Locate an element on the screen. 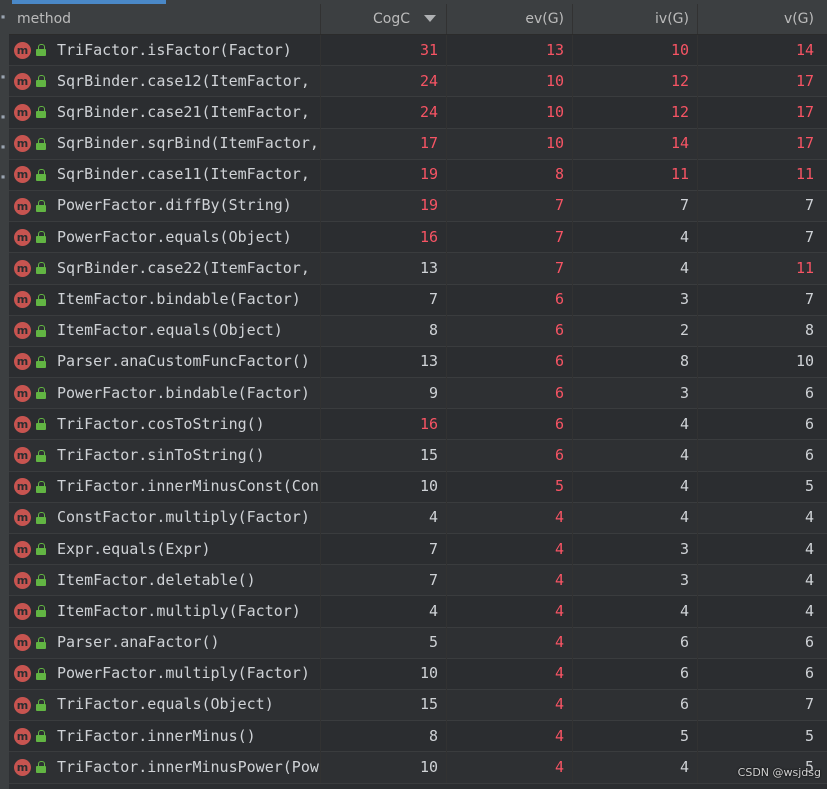 This screenshot has width=827, height=789. method-cell: m Expr.equals(Expr) is located at coordinates (165, 549).